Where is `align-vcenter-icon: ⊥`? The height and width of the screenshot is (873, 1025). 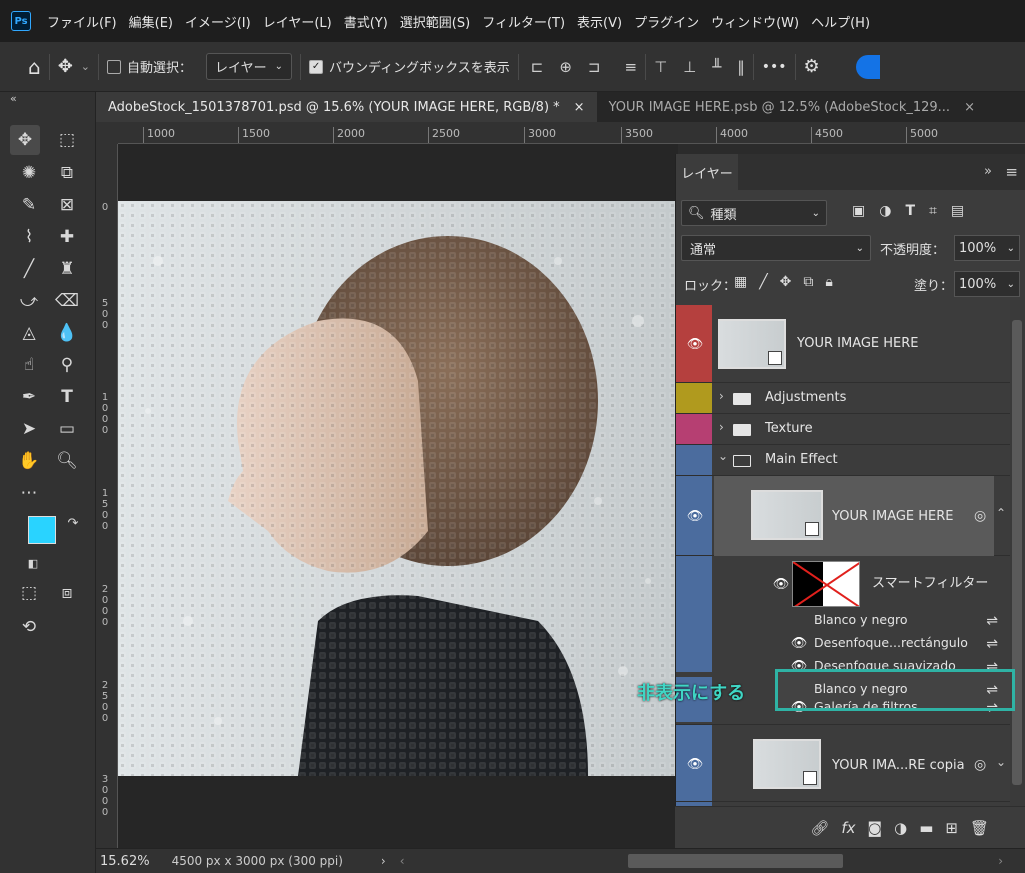
align-vcenter-icon: ⊥ is located at coordinates (689, 67).